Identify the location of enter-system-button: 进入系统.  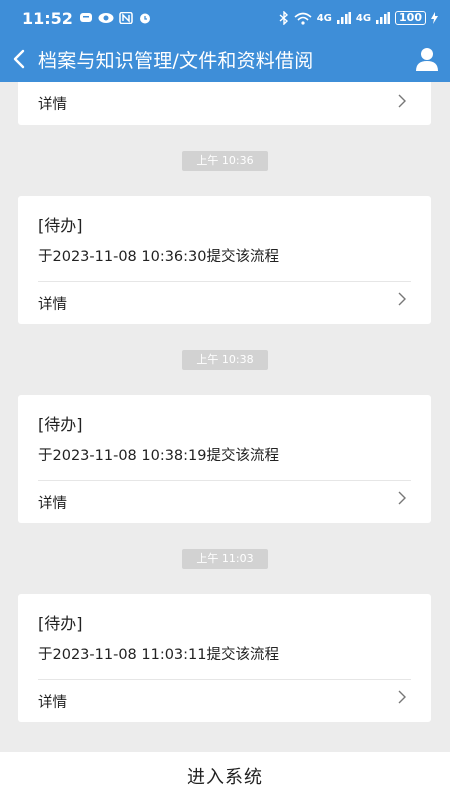
(225, 776).